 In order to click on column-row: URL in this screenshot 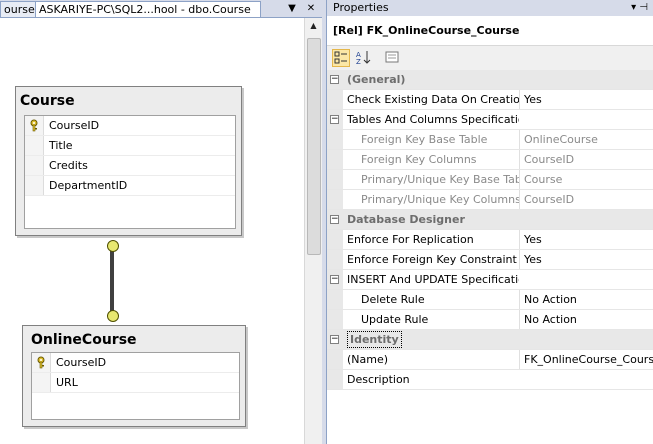, I will do `click(135, 383)`.